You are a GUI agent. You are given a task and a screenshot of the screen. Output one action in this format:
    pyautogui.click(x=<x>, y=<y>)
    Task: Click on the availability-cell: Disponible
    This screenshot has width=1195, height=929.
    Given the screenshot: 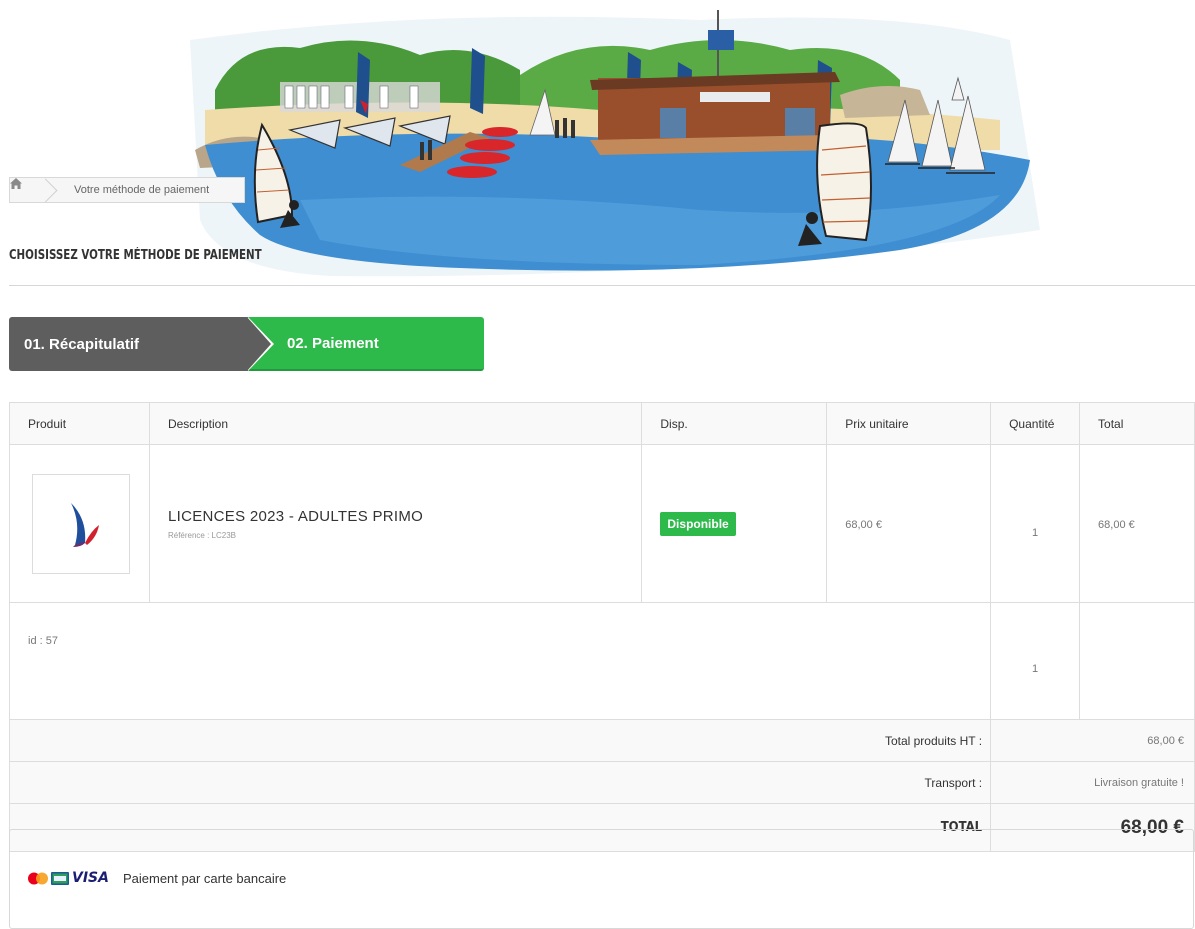 What is the action you would take?
    pyautogui.click(x=734, y=523)
    